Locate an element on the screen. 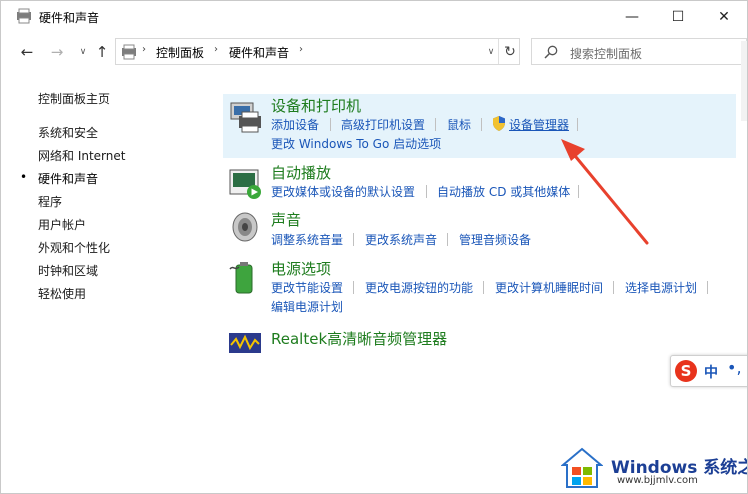 The height and width of the screenshot is (494, 748). refresh-button: ↻ is located at coordinates (509, 51).